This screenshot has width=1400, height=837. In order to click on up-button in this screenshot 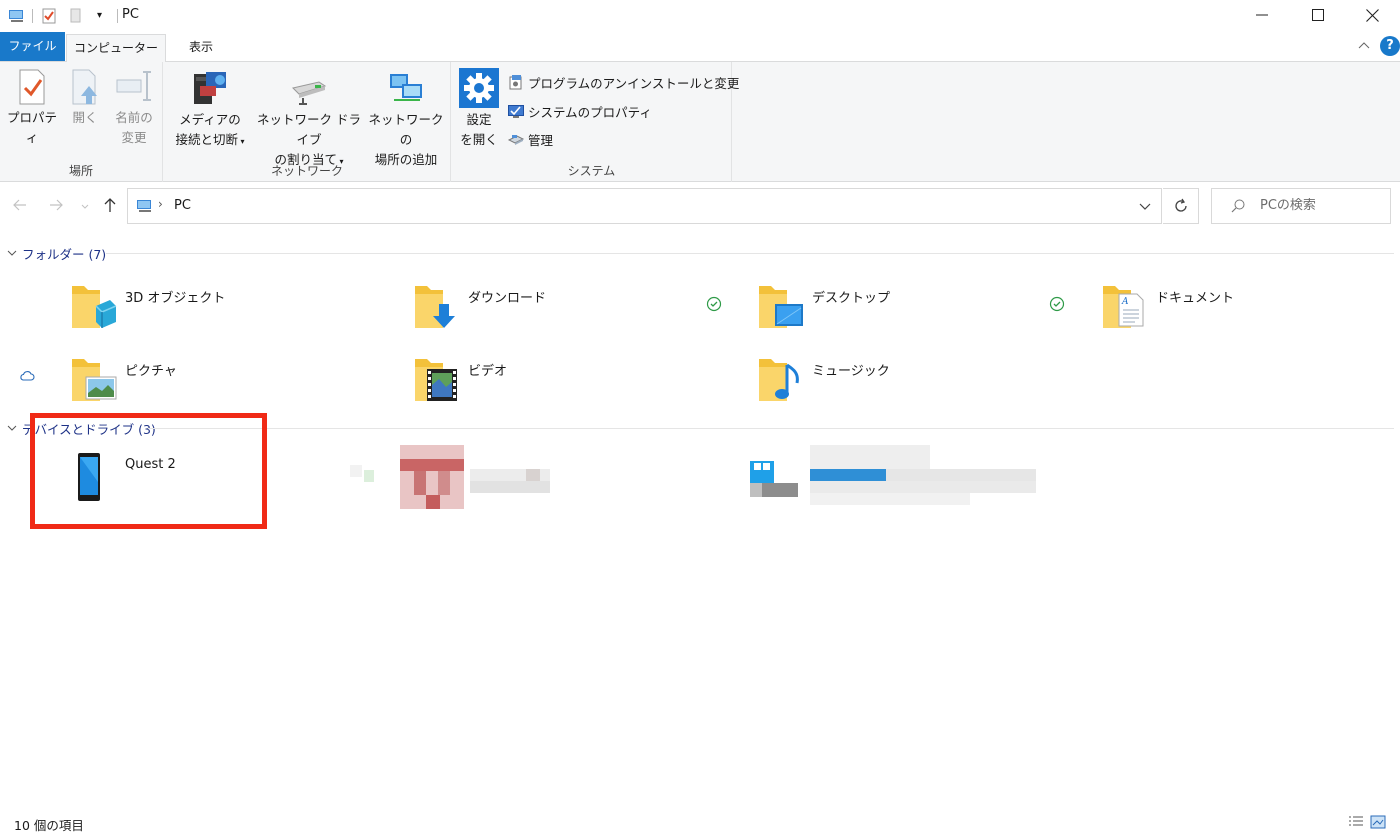, I will do `click(110, 207)`.